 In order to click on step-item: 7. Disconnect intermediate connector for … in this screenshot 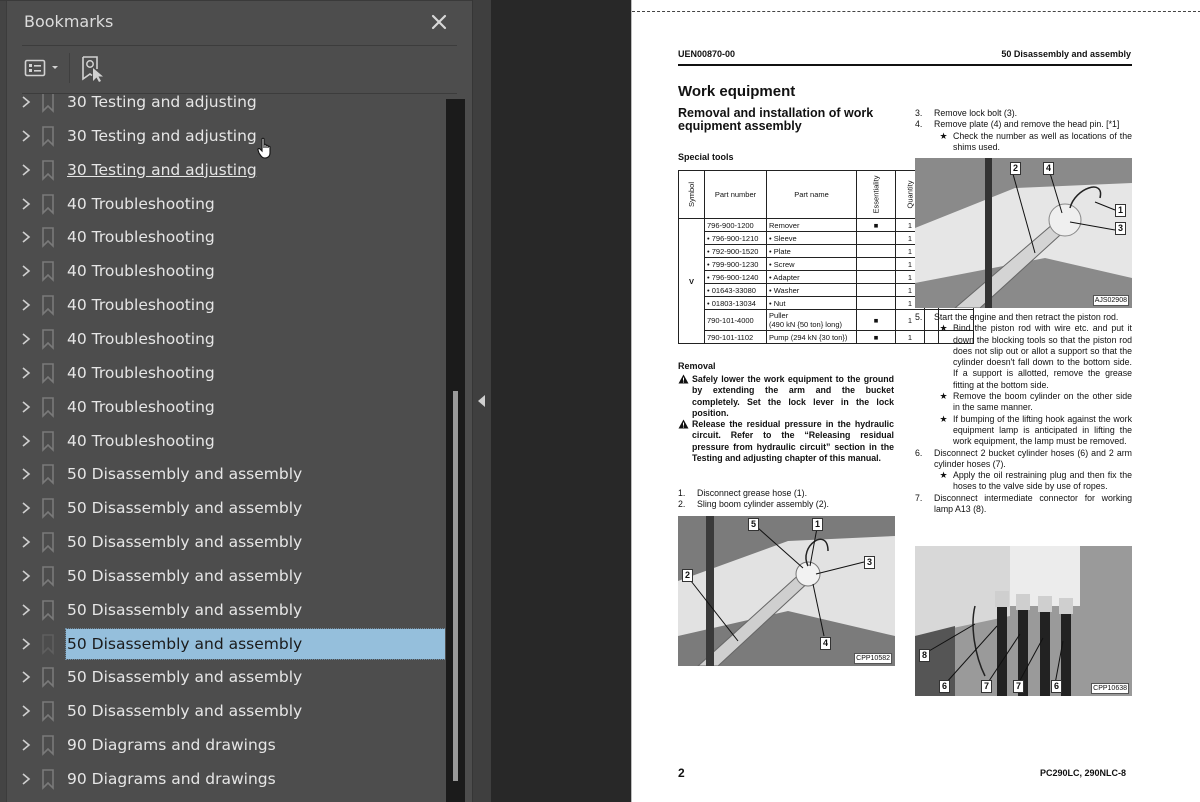, I will do `click(1023, 503)`.